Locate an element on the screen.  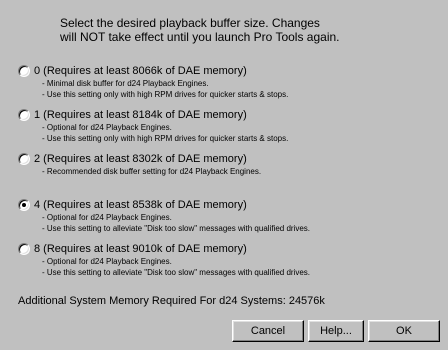
buffer-option-0-radio is located at coordinates (24, 71).